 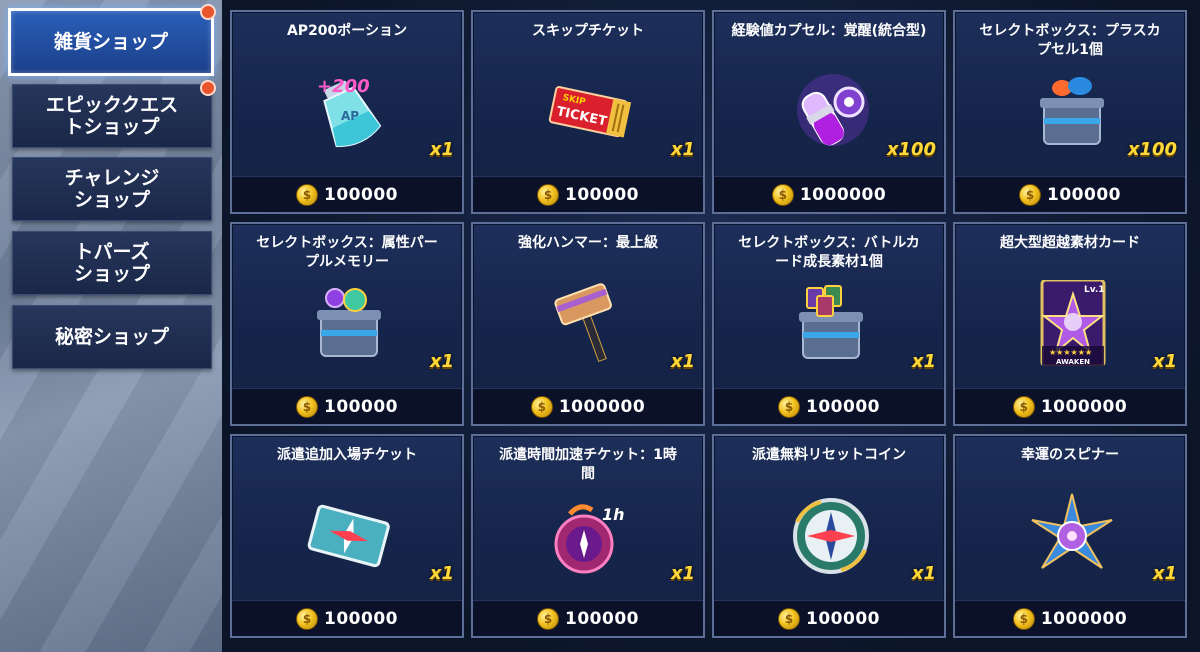 I want to click on reset-coin-icon, so click(x=831, y=535).